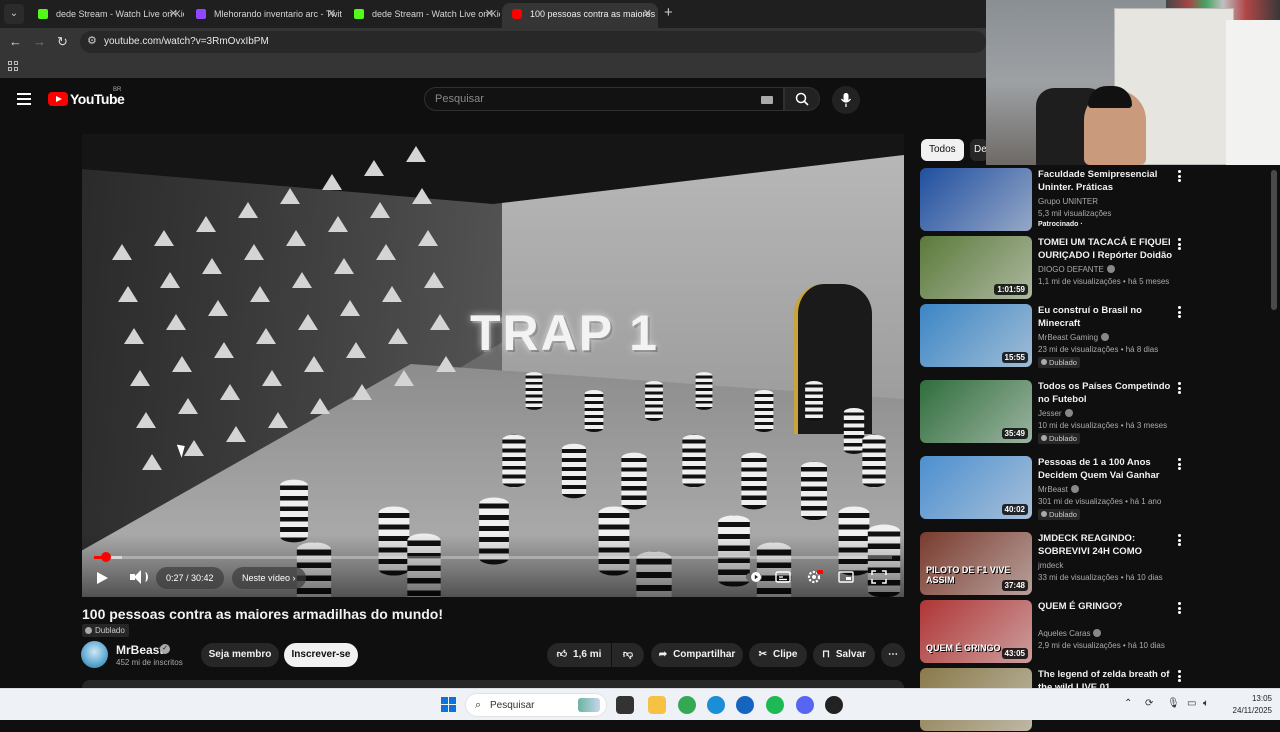 This screenshot has width=1280, height=732. I want to click on browser-tab: Mlehorando inventario arc - Twitch ✕, so click(264, 15).